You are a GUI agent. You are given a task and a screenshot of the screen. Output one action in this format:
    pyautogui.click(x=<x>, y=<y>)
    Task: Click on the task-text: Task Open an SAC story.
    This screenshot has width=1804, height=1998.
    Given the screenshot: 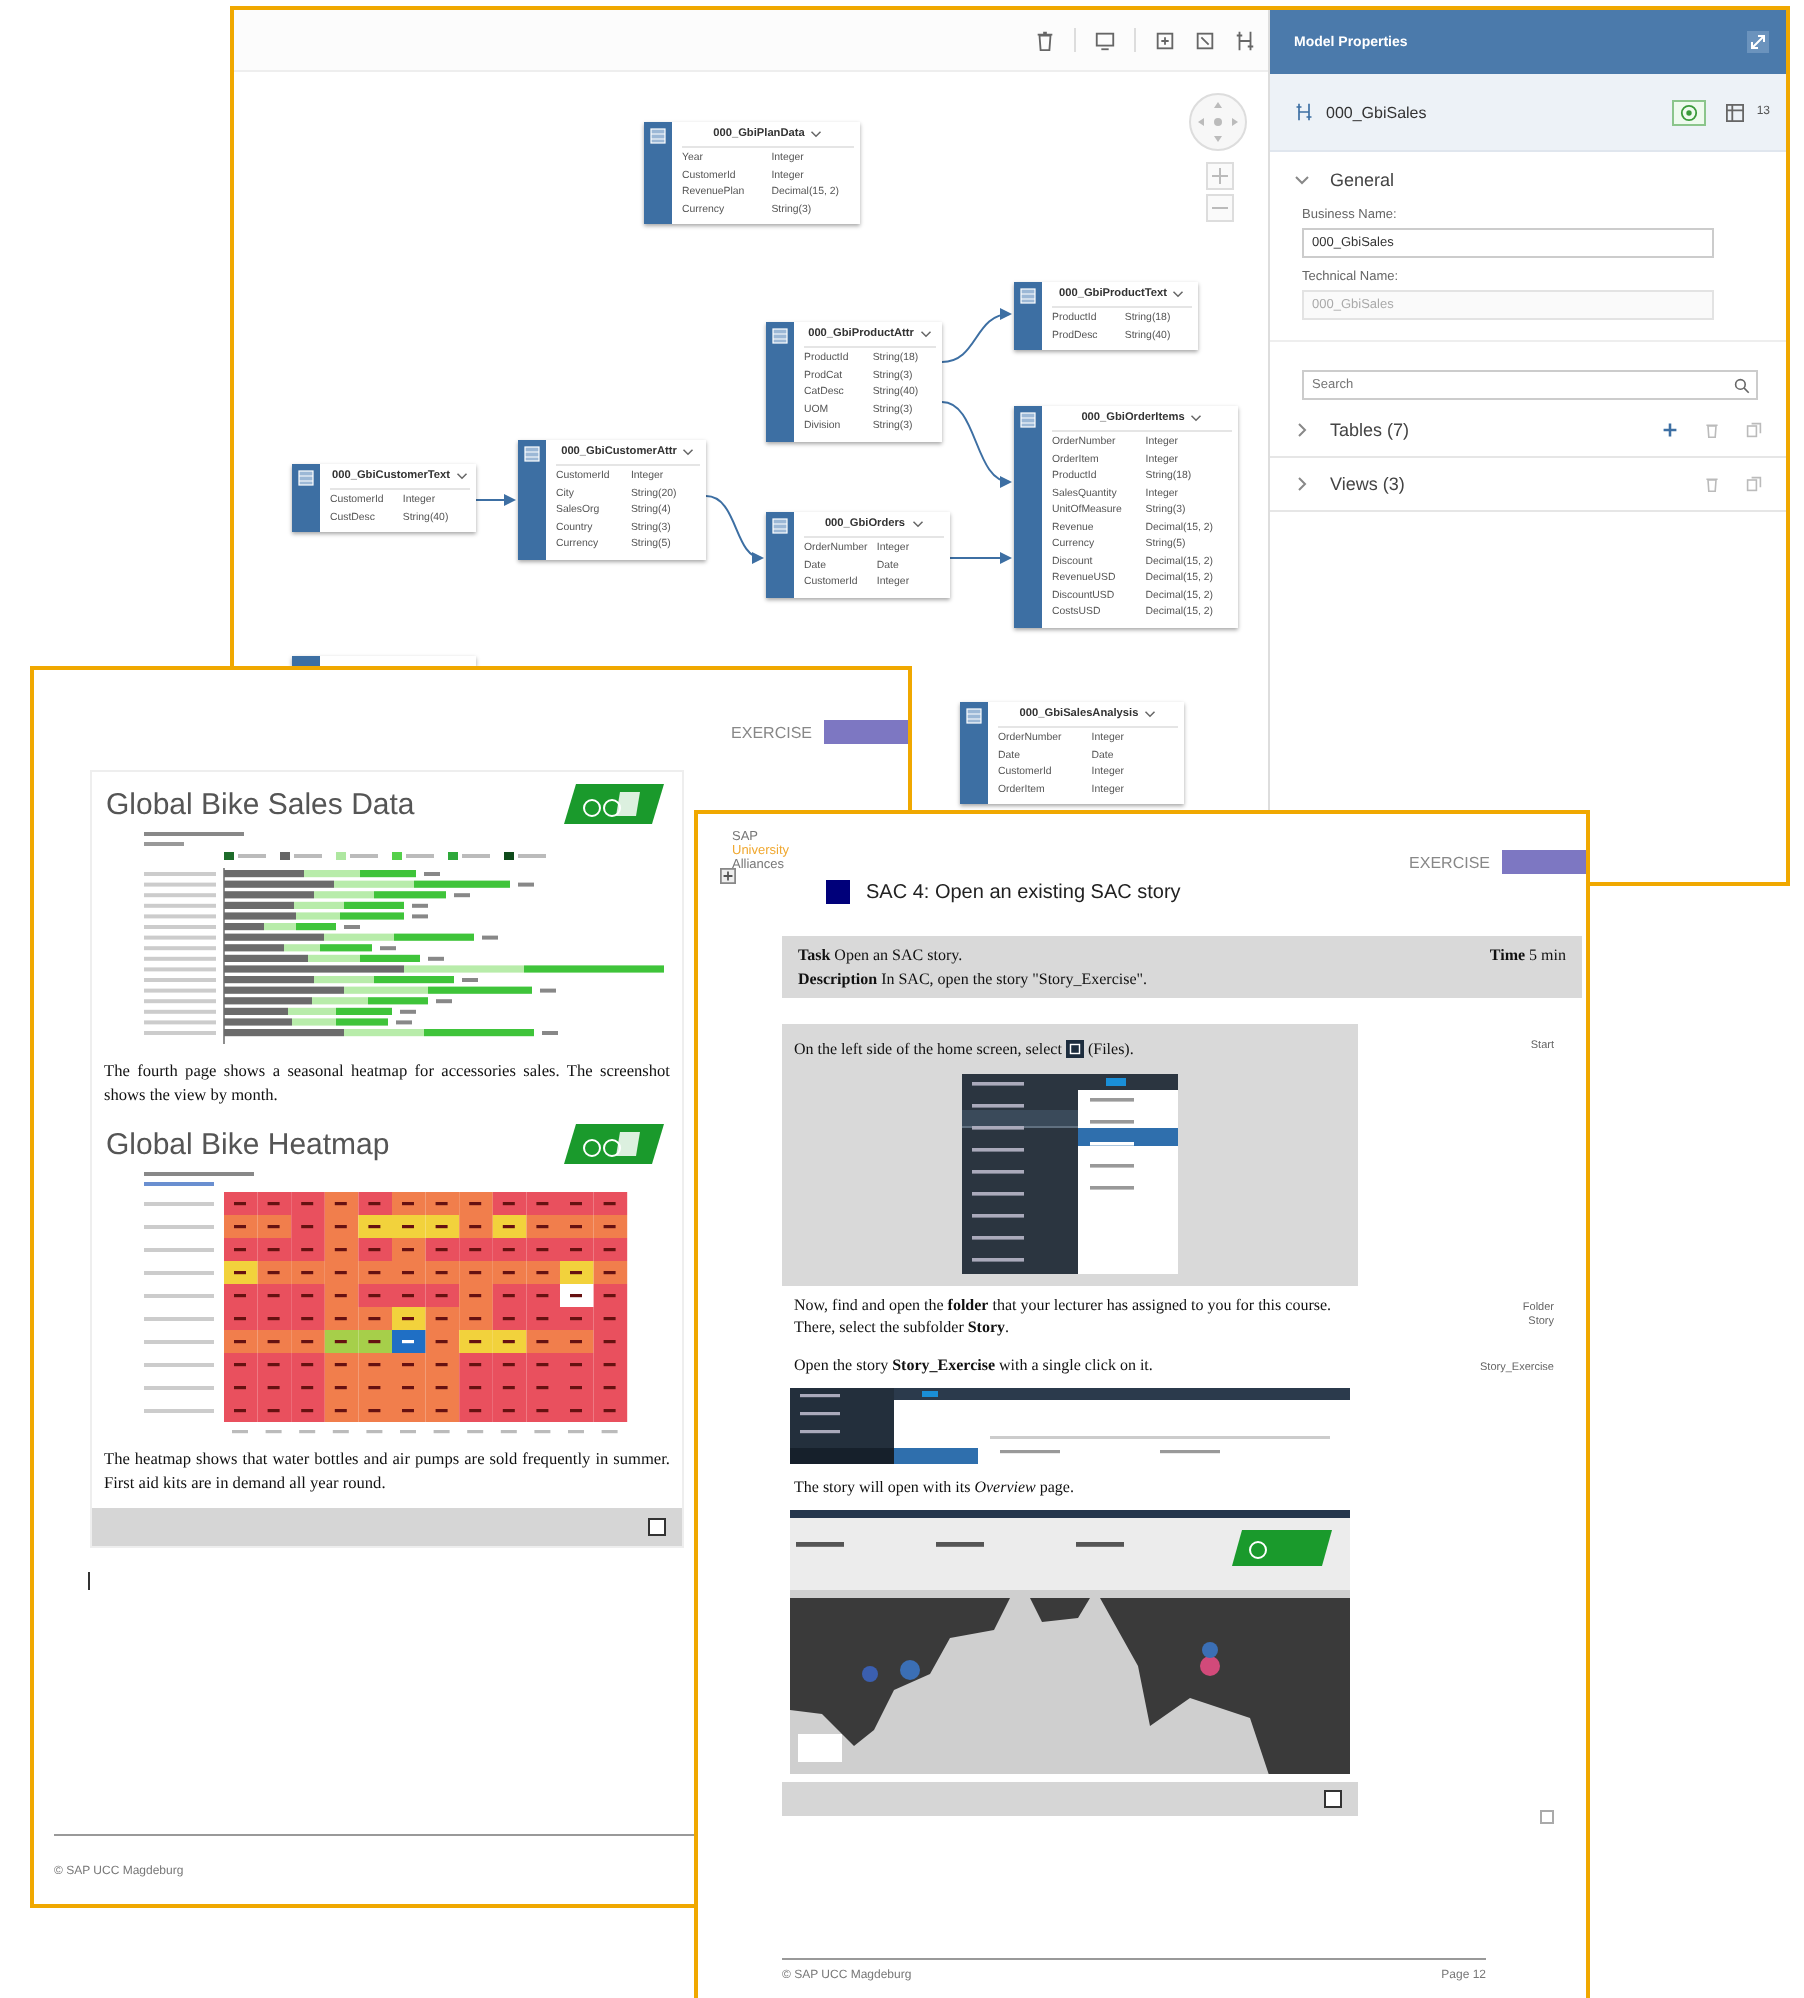 What is the action you would take?
    pyautogui.click(x=880, y=955)
    